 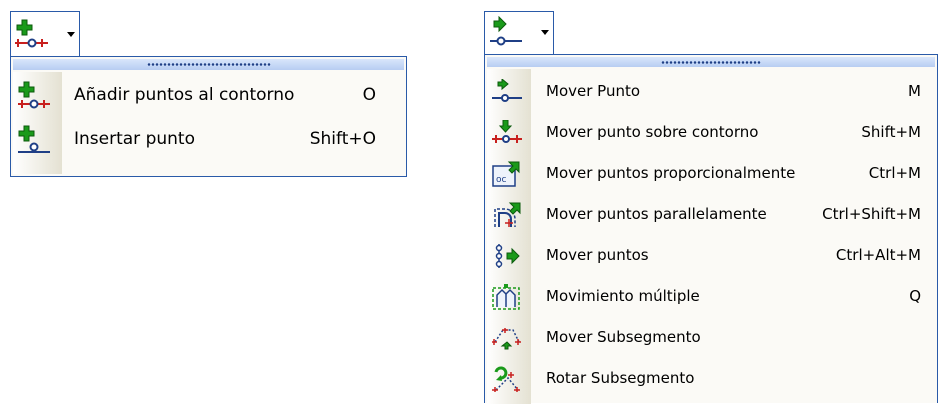 I want to click on menu-item-multiple-movement: Movimiento múltiple Q, so click(x=711, y=295).